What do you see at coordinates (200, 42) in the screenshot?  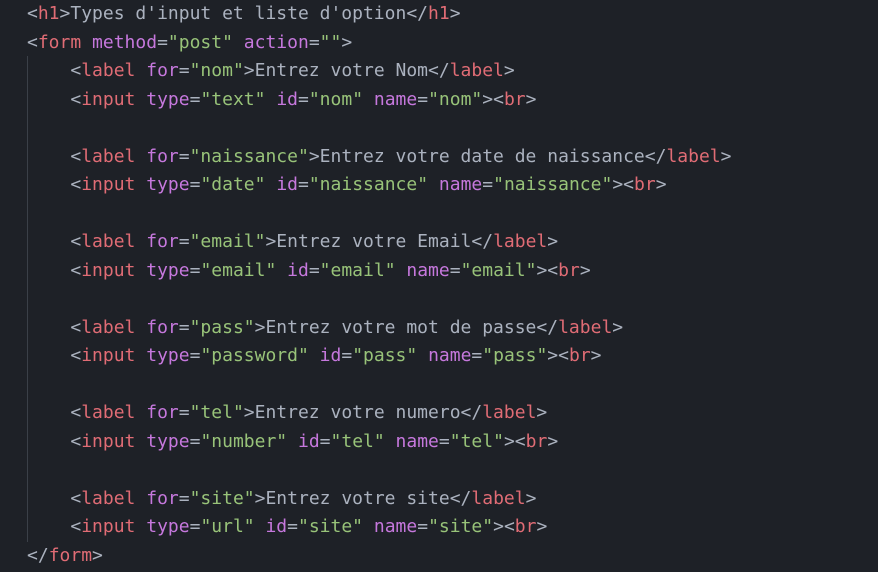 I see `attribute-value: "post"` at bounding box center [200, 42].